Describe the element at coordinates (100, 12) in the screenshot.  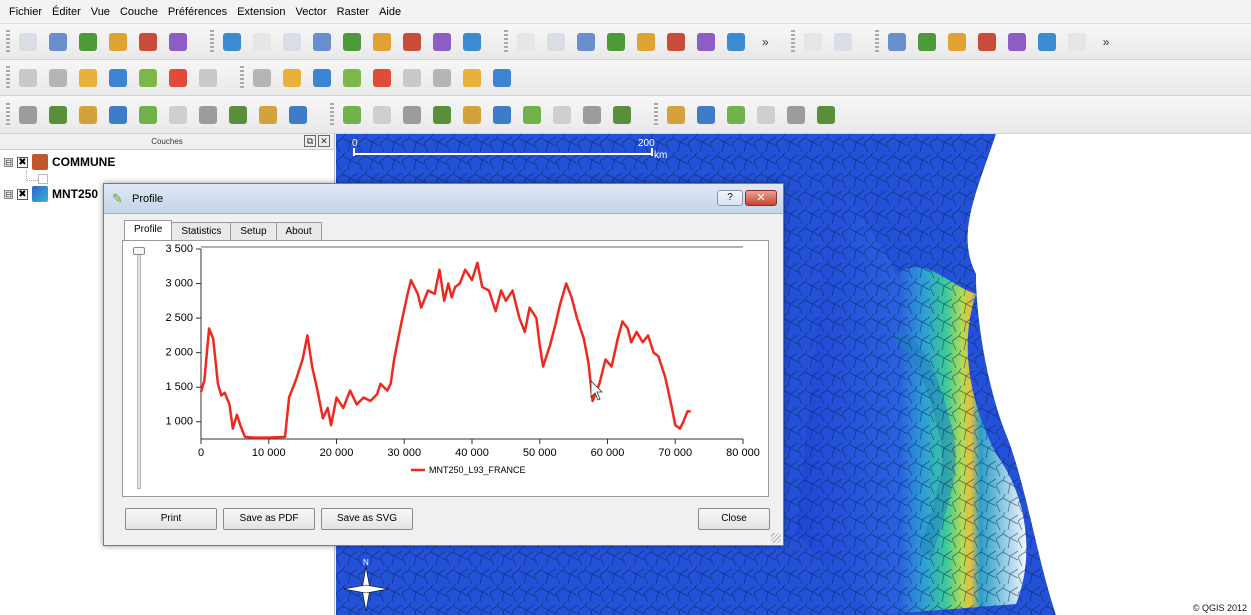
I see `menu-vue: Vue` at that location.